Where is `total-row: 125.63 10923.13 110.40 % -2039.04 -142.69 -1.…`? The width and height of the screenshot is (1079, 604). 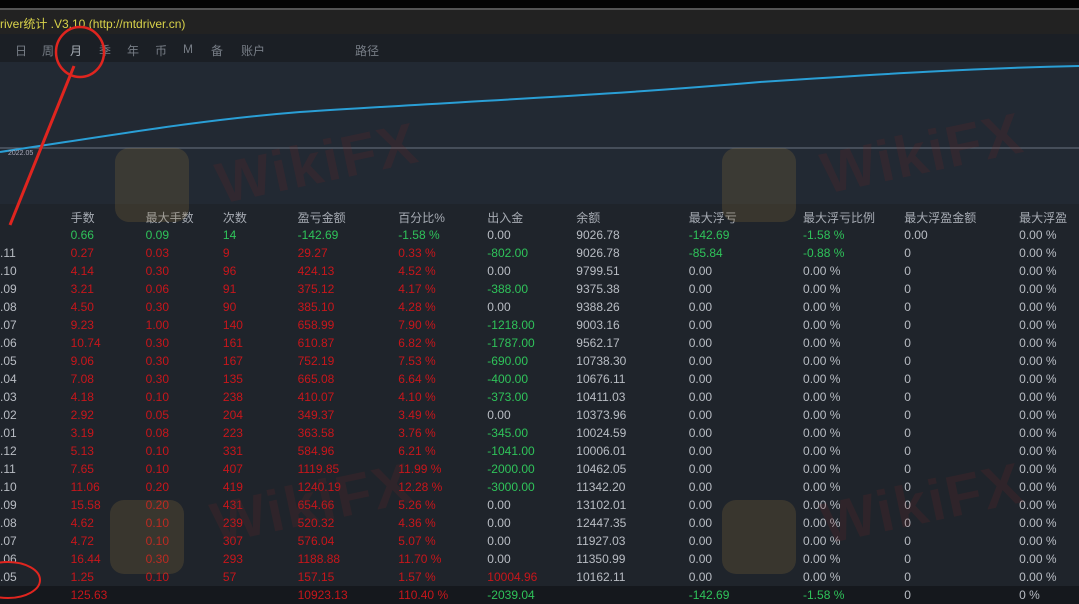
total-row: 125.63 10923.13 110.40 % -2039.04 -142.69 -1.… is located at coordinates (539, 595).